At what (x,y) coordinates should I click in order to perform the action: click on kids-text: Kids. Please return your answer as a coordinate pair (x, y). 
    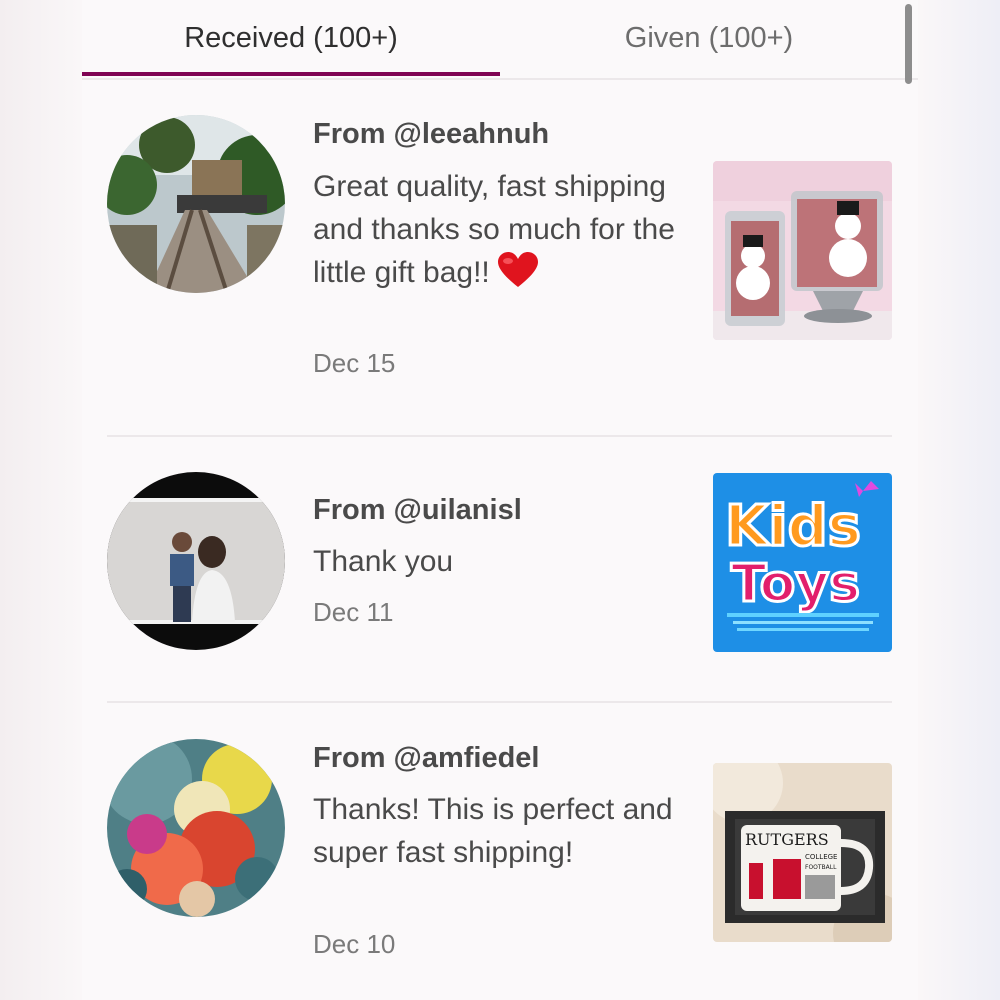
    Looking at the image, I should click on (793, 526).